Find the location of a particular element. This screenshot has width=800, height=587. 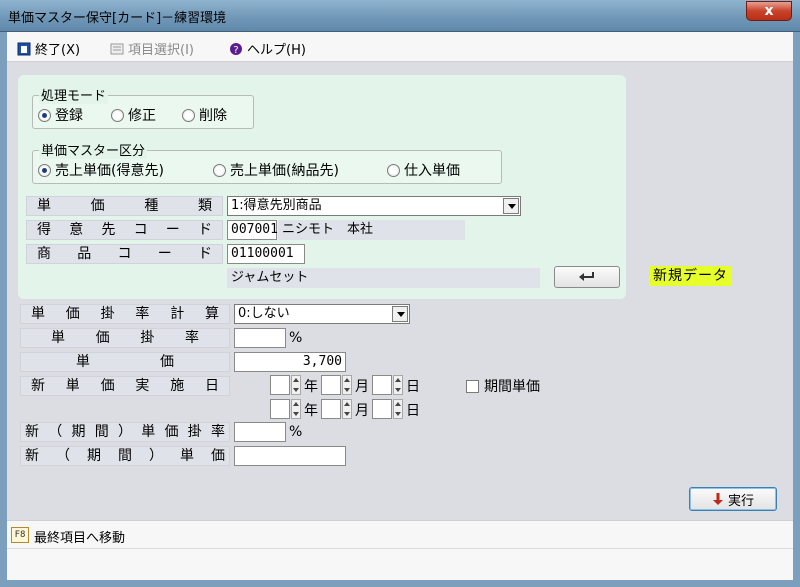

period-price-input is located at coordinates (290, 456).